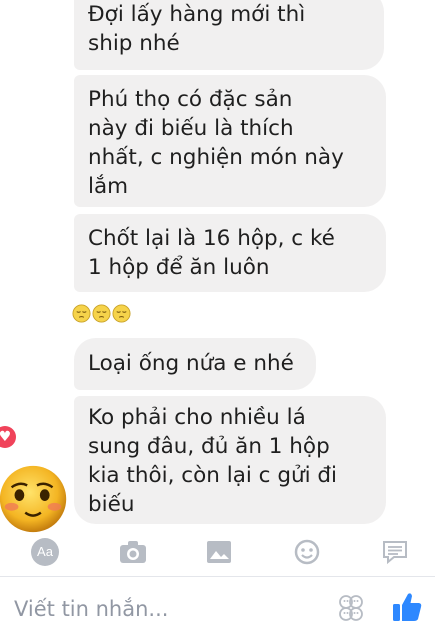 Image resolution: width=435 pixels, height=640 pixels. I want to click on text-format-button: Aa, so click(45, 552).